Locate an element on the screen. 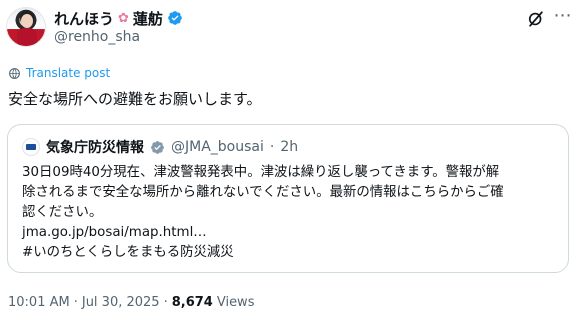  views-count: 8,674 is located at coordinates (192, 302).